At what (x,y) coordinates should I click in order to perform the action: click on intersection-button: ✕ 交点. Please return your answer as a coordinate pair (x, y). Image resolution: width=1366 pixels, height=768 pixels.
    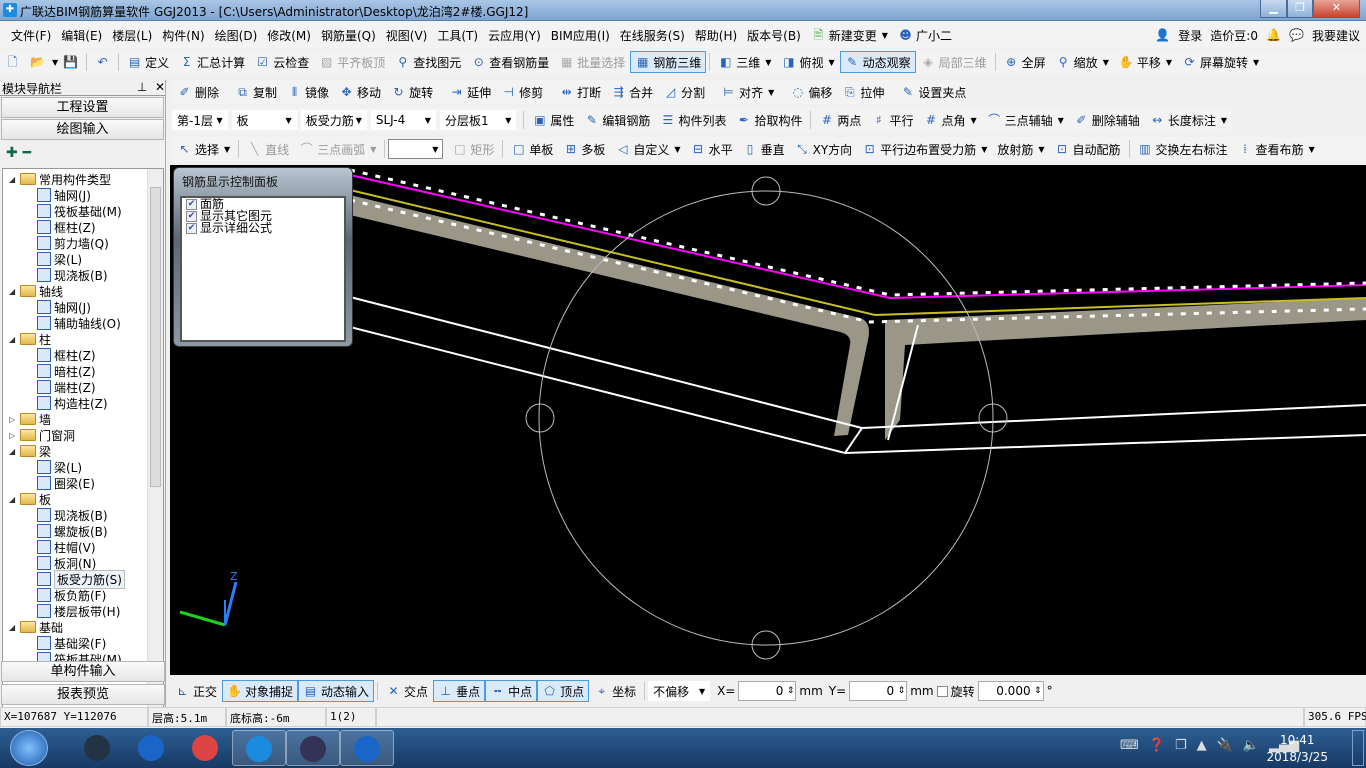
    Looking at the image, I should click on (407, 691).